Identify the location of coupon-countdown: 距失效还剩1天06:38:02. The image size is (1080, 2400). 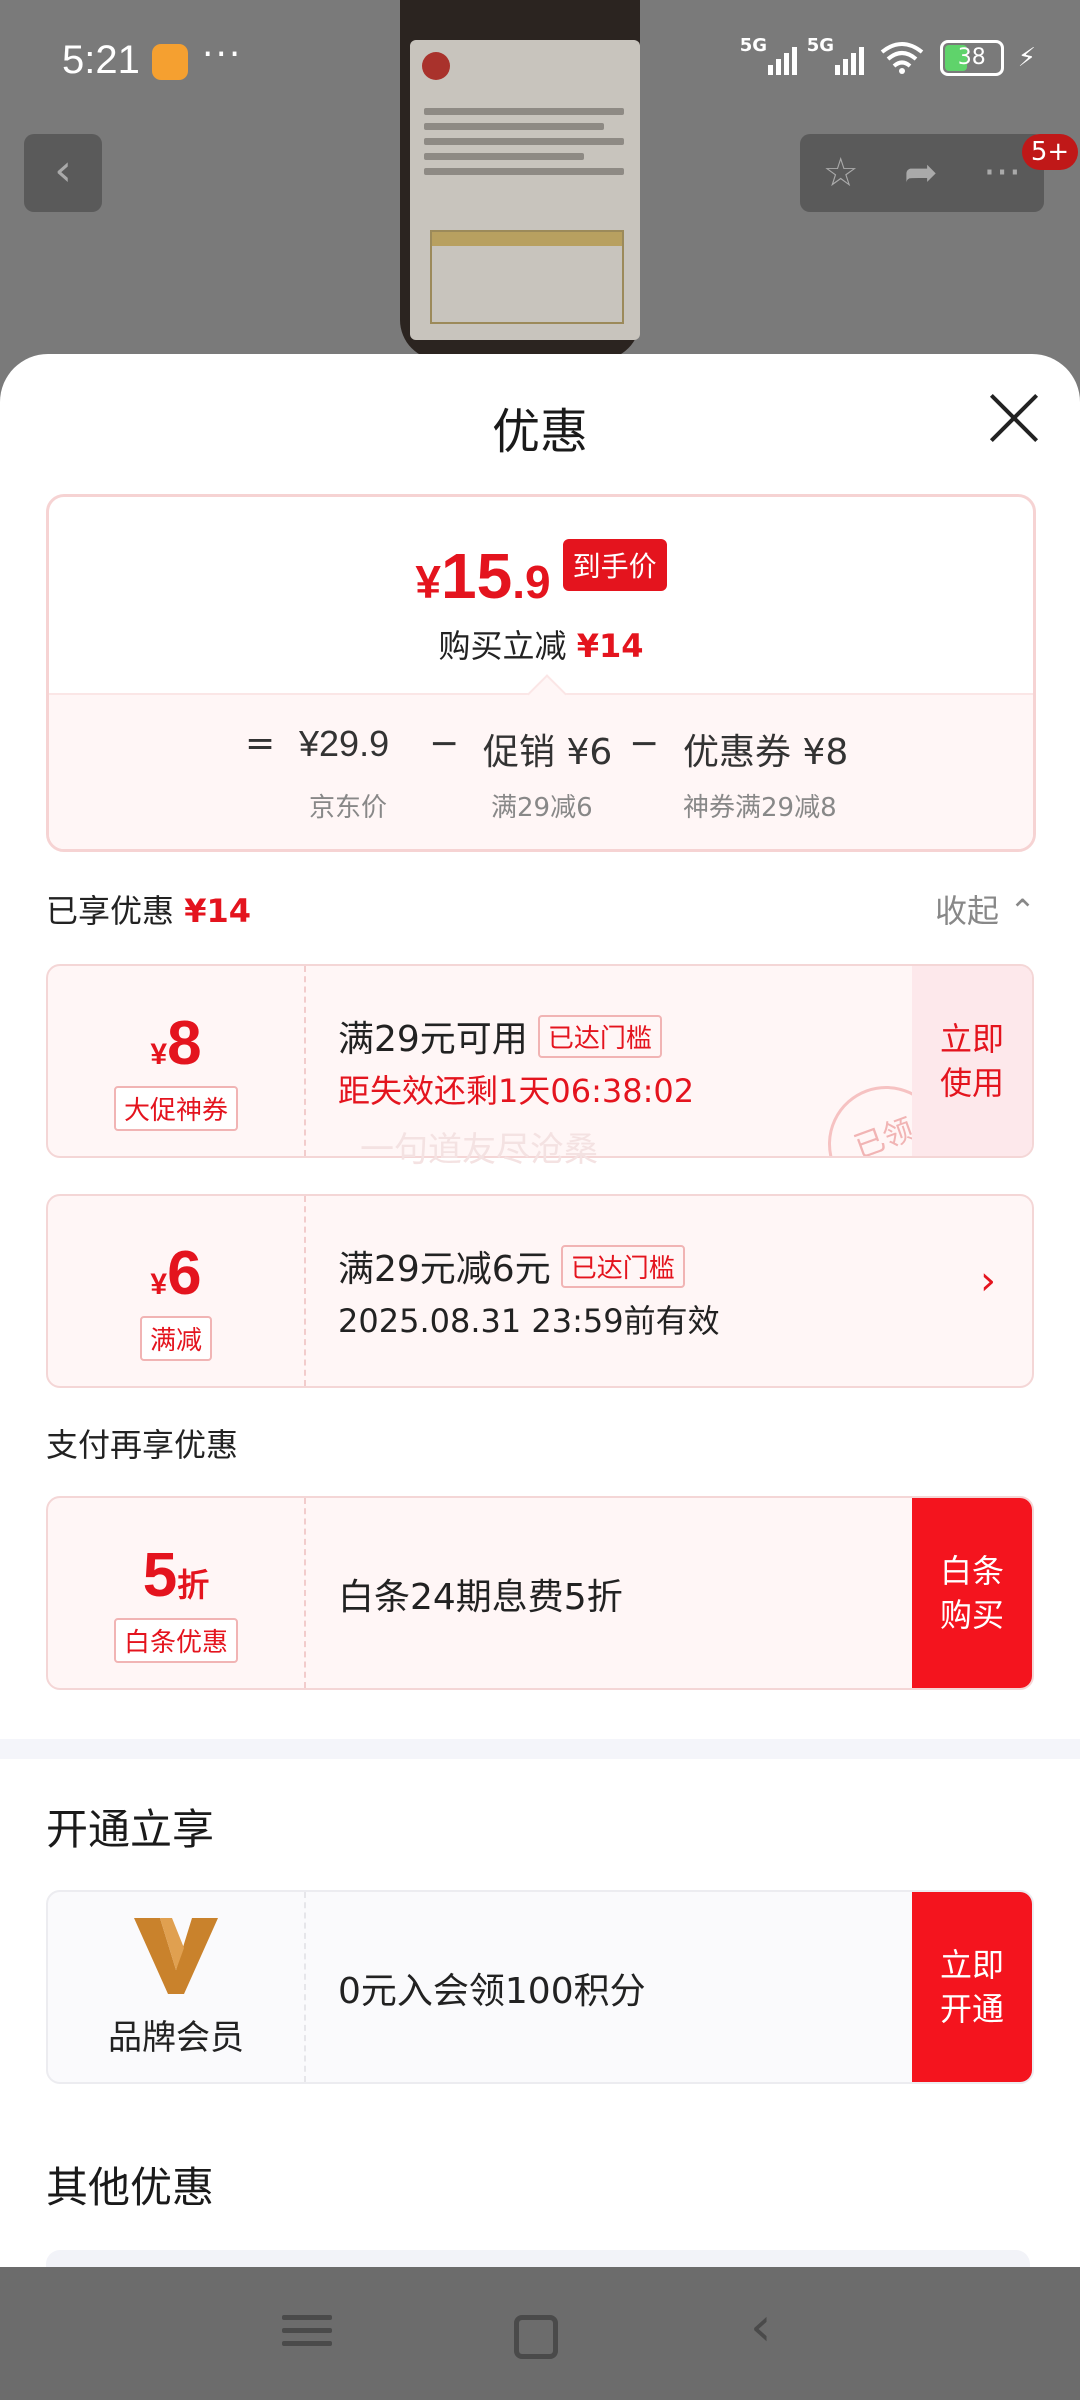
(516, 1091).